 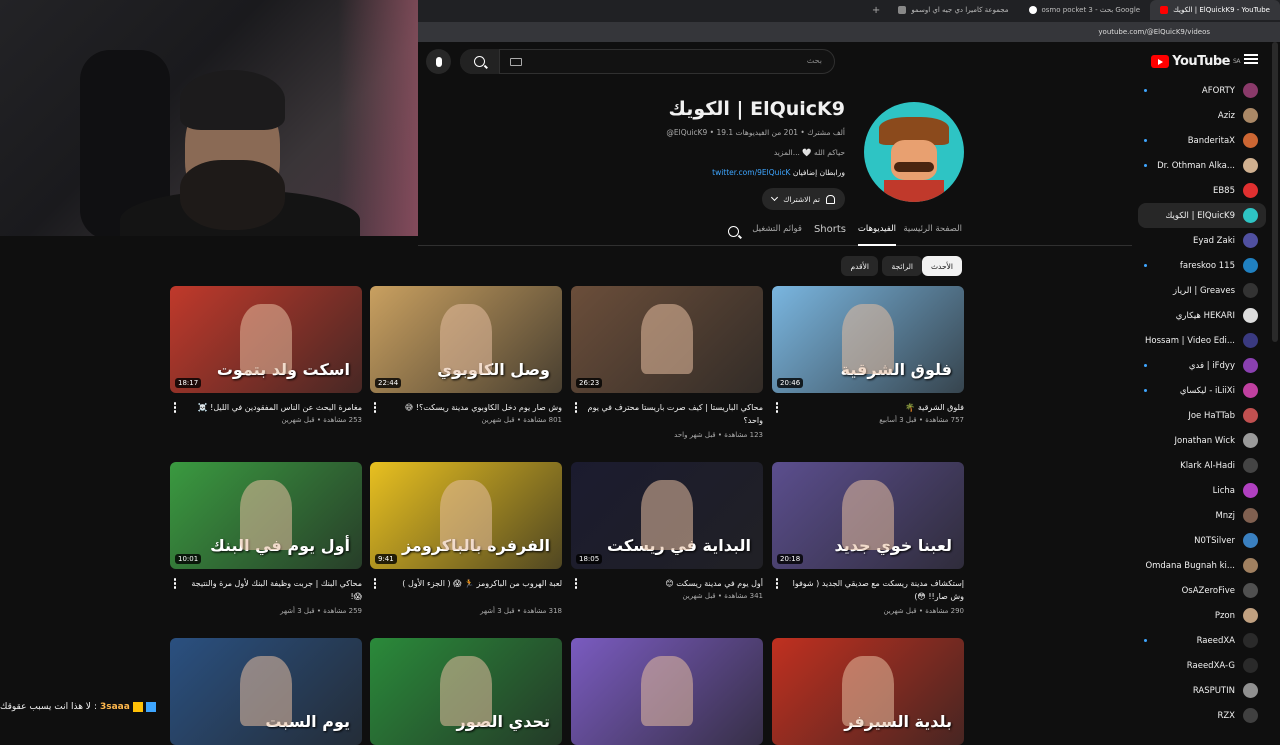 What do you see at coordinates (466, 339) in the screenshot?
I see `video-thumbnail: وصل الكاوبوي 22:44` at bounding box center [466, 339].